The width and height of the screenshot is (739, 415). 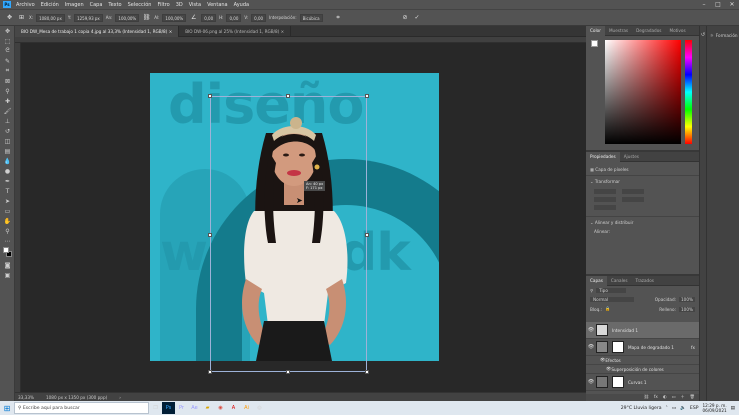 What do you see at coordinates (259, 408) in the screenshot?
I see `camera-app-icon: ◎` at bounding box center [259, 408].